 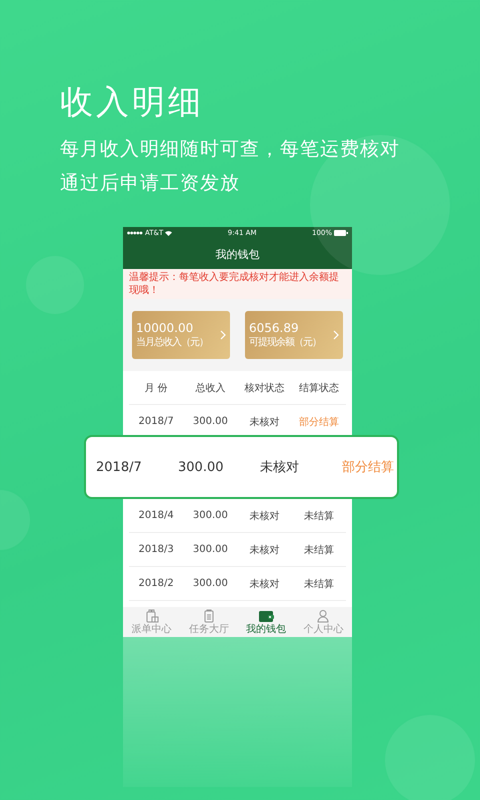 What do you see at coordinates (210, 388) in the screenshot?
I see `column-header: 总收入` at bounding box center [210, 388].